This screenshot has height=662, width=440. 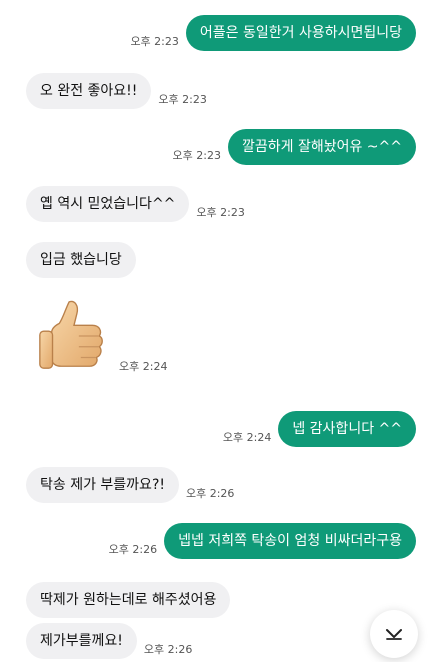 I want to click on message-incoming: 입금 했습니당, so click(x=81, y=260).